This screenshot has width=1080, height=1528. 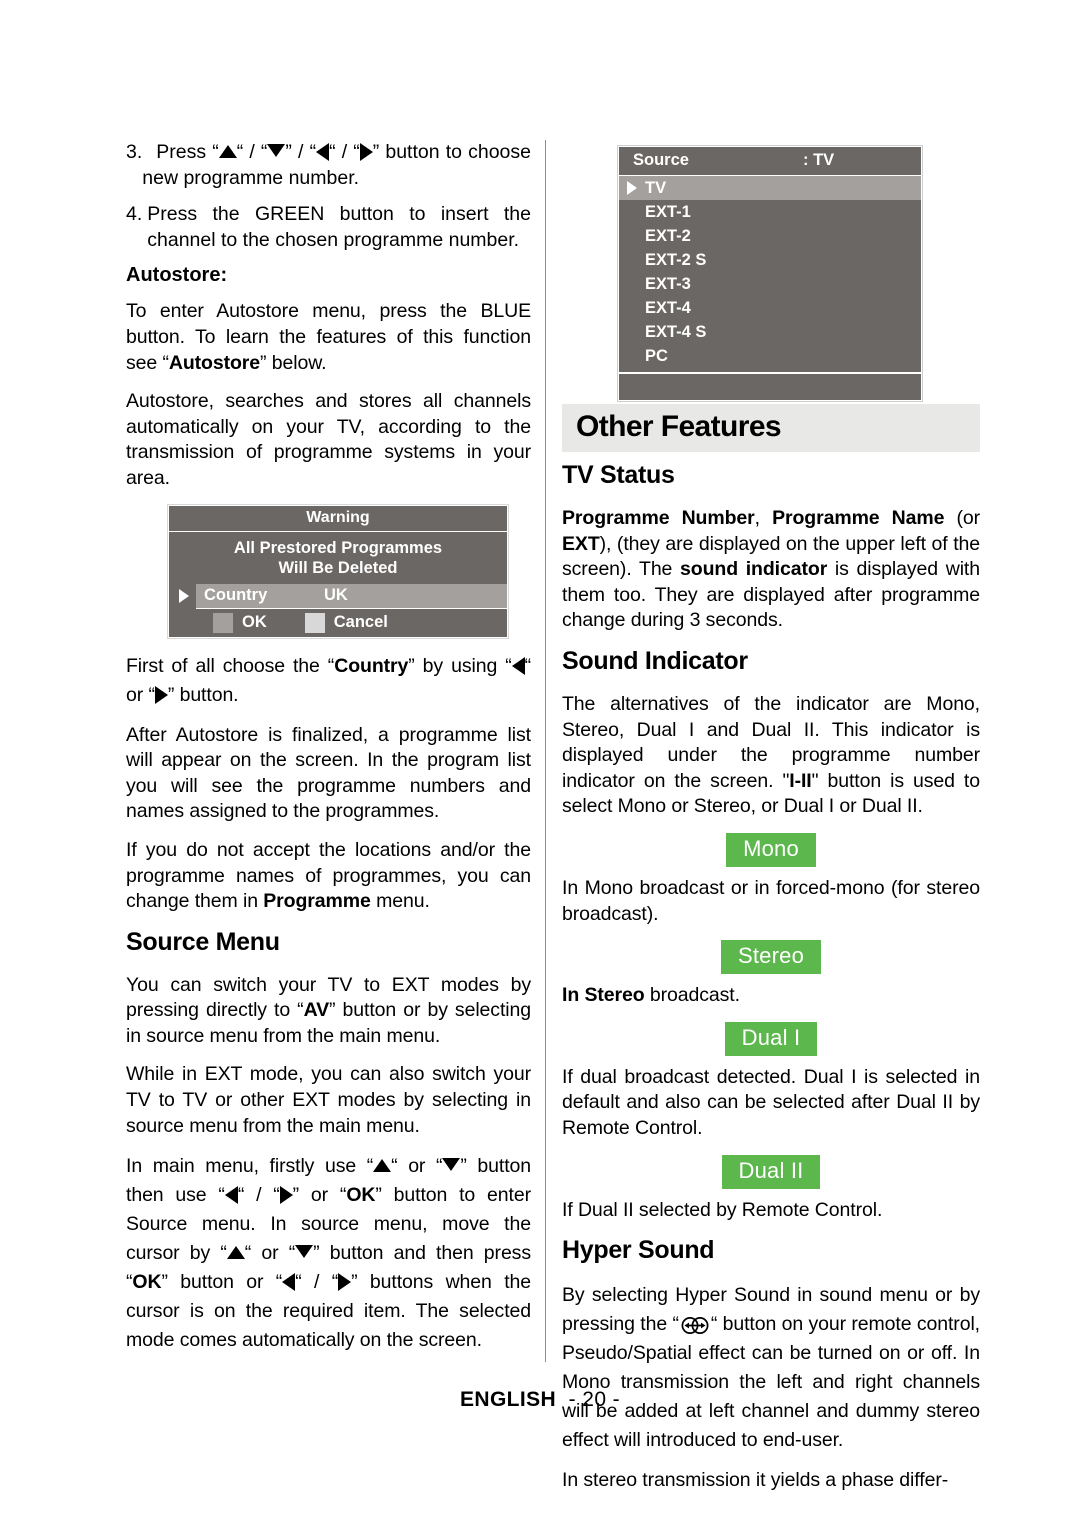 I want to click on source-item-ext-4-s: EXT-4 S, so click(x=770, y=332).